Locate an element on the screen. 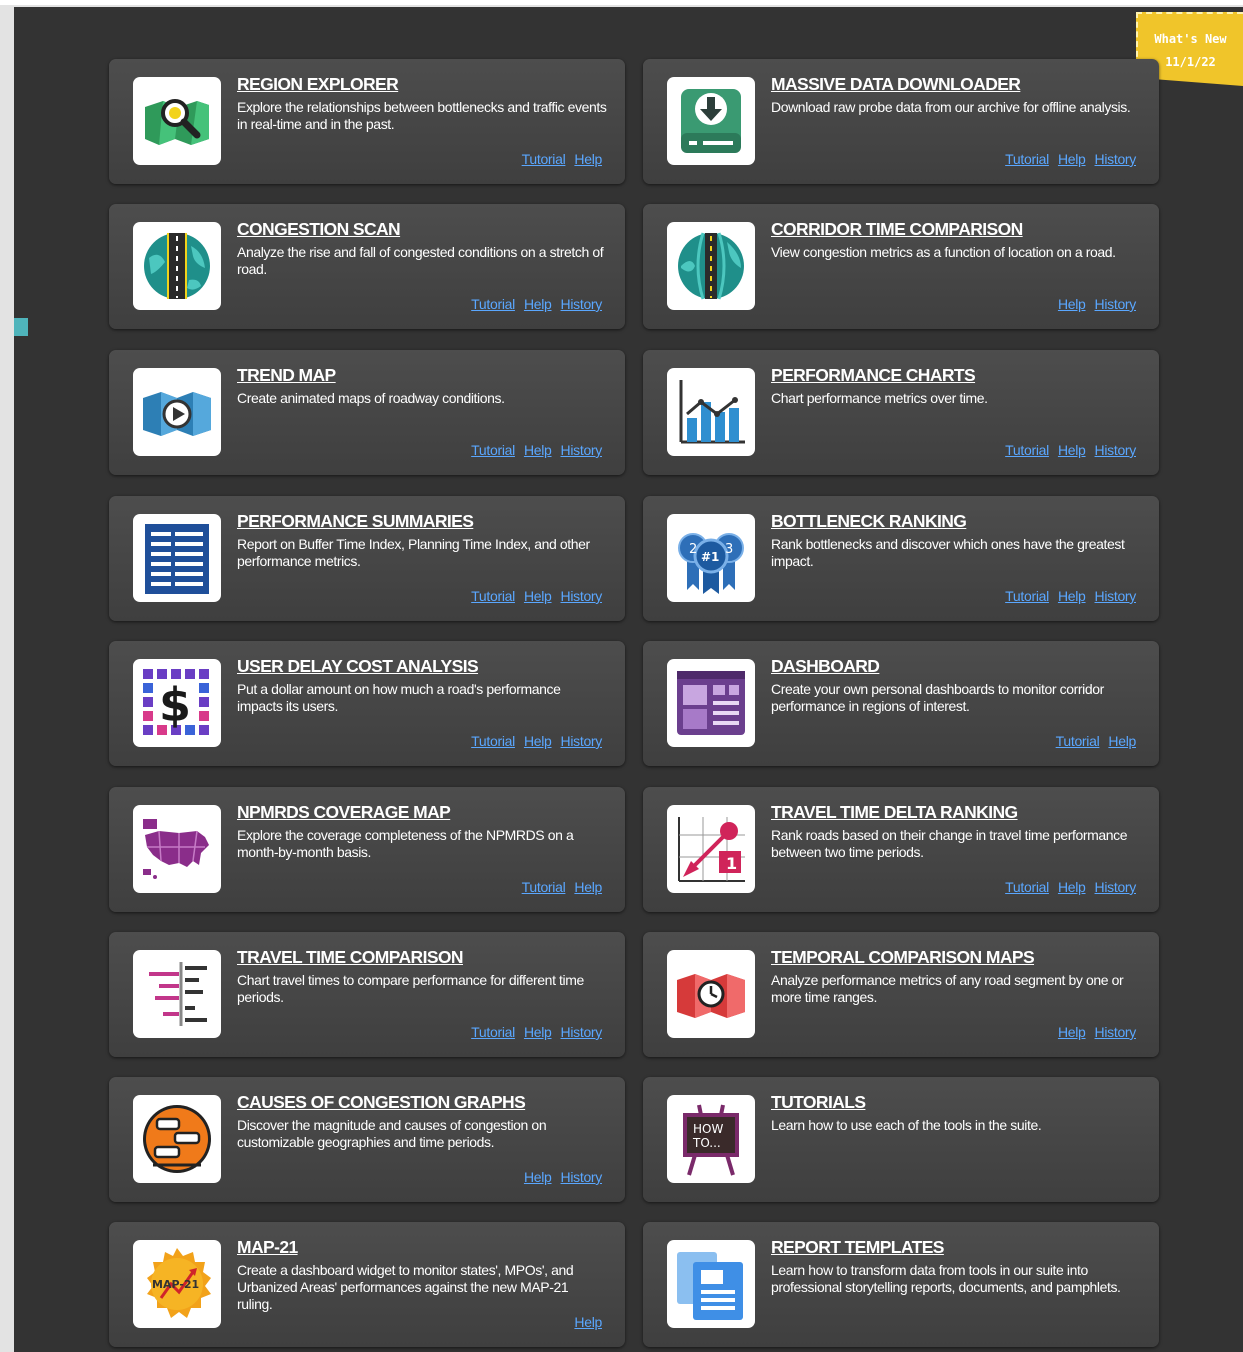  road-globe-icon is located at coordinates (177, 266).